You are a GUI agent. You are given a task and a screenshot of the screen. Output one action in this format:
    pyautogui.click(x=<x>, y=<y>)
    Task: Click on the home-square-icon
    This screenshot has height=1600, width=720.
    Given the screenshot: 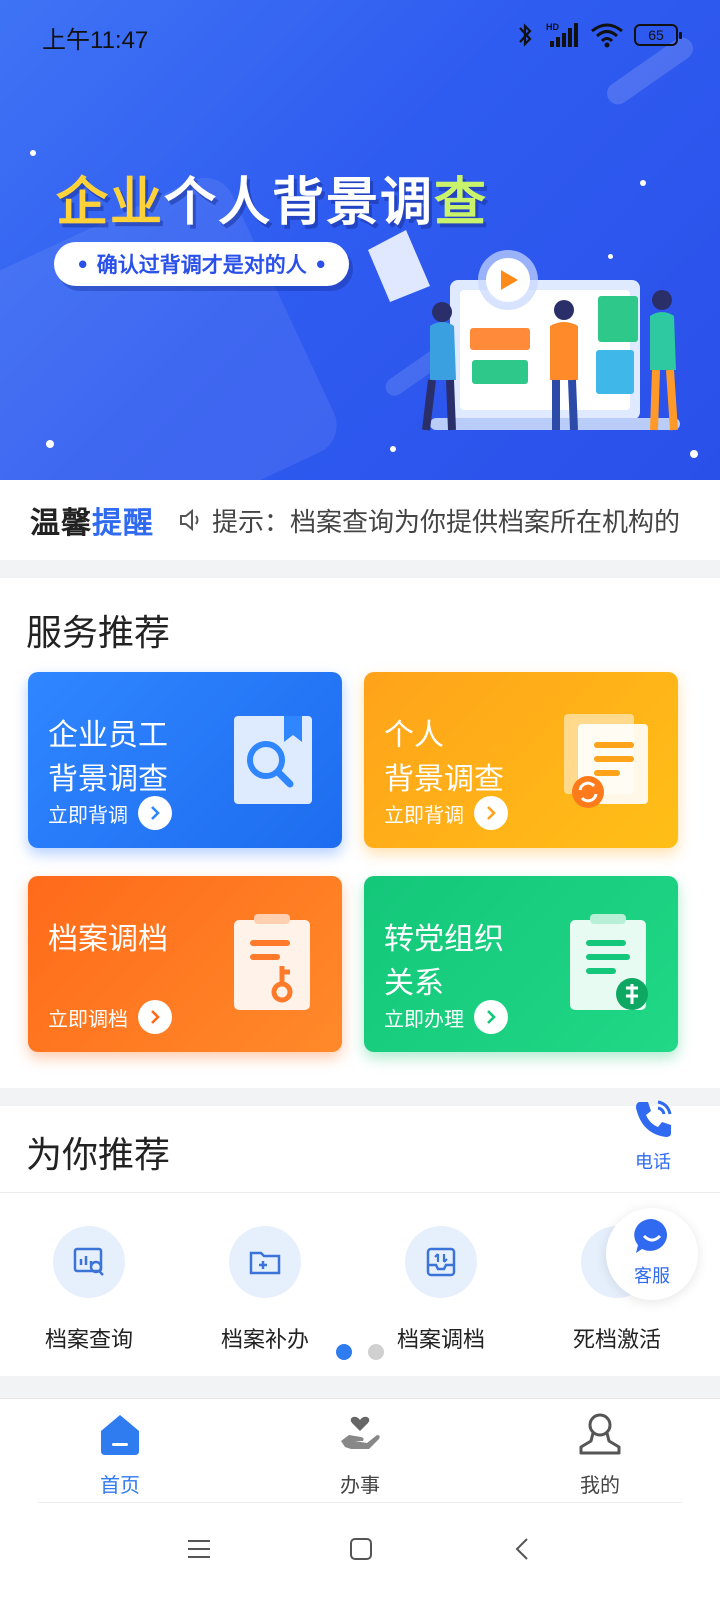 What is the action you would take?
    pyautogui.click(x=361, y=1549)
    